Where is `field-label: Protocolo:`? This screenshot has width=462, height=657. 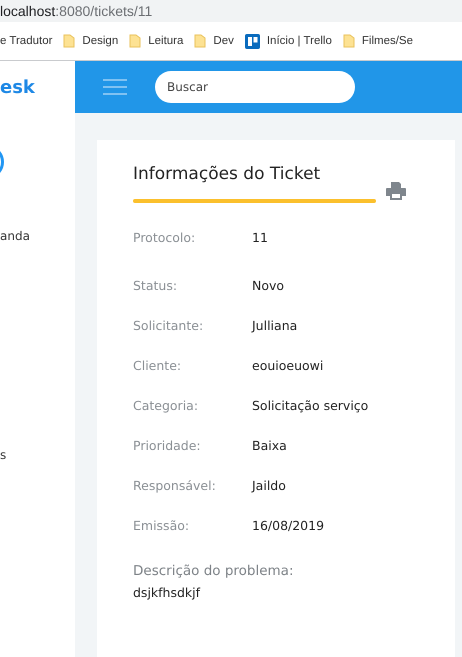
field-label: Protocolo: is located at coordinates (164, 237).